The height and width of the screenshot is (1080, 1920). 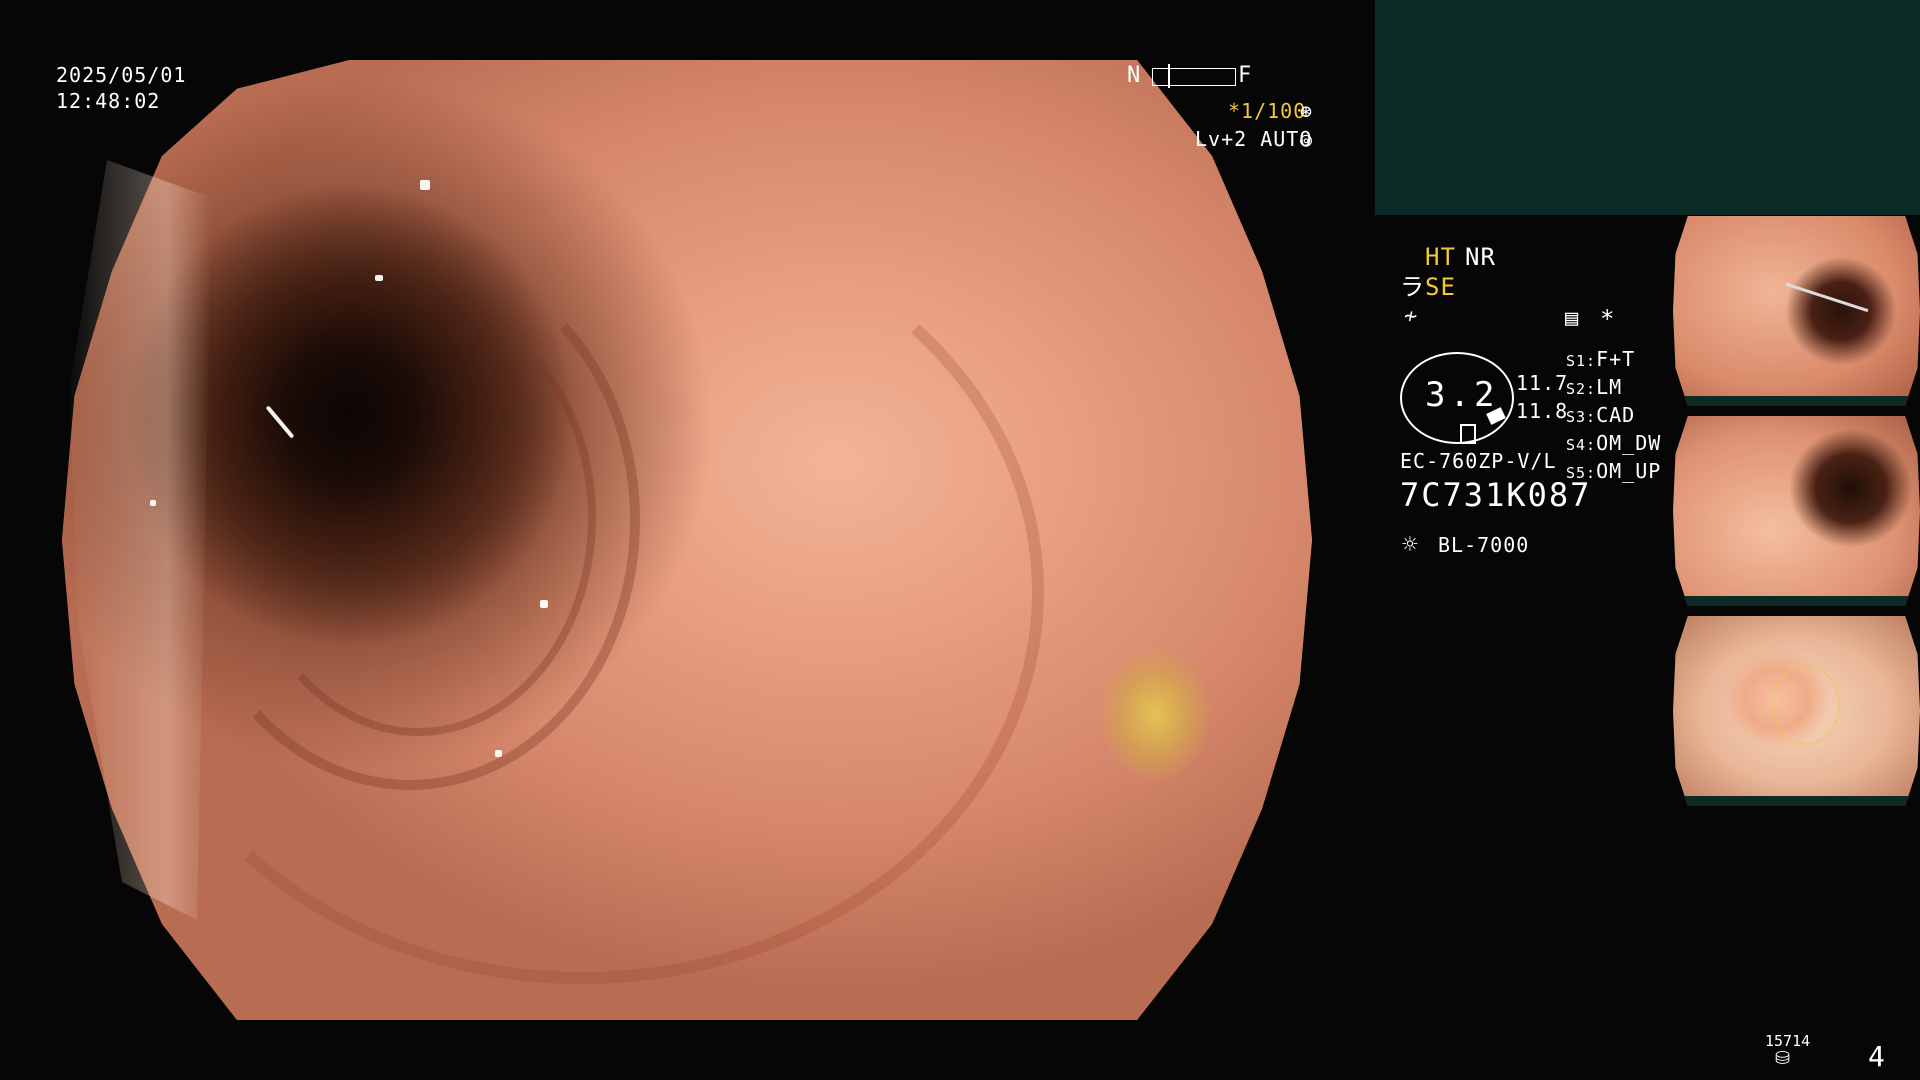 I want to click on mode-list: S1:F+T S2:LM S3:CAD S4:OM_DW S5:OM_UP, so click(x=1613, y=416).